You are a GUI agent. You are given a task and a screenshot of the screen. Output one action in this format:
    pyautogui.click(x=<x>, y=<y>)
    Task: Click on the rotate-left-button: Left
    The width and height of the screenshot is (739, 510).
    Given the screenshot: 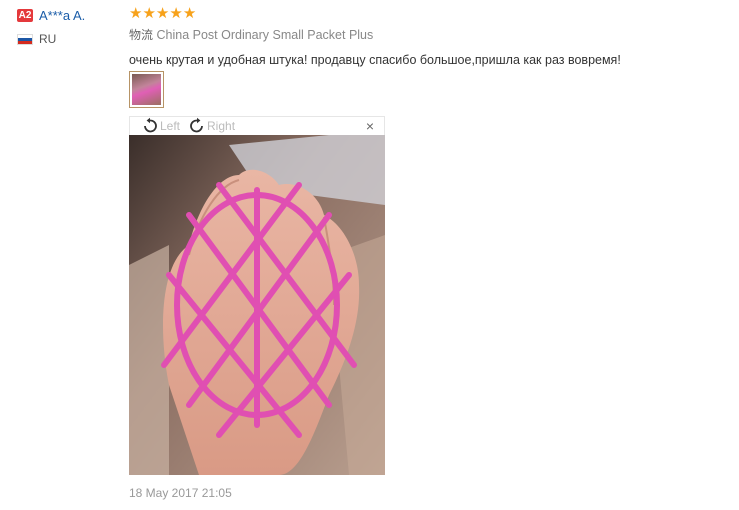 What is the action you would take?
    pyautogui.click(x=160, y=126)
    